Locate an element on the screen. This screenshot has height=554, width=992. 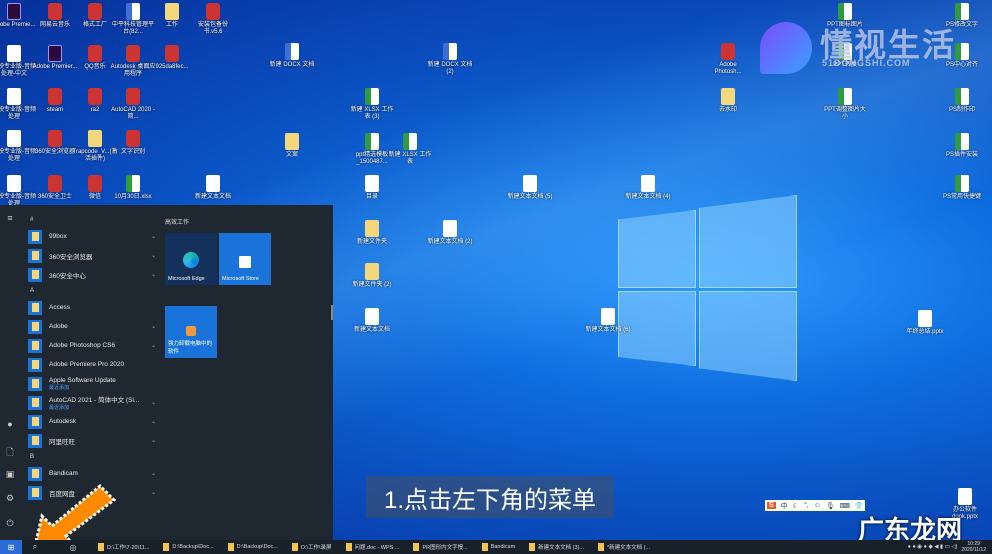
taskbar-app-button: D:\工作\录屏 is located at coordinates (311, 547).